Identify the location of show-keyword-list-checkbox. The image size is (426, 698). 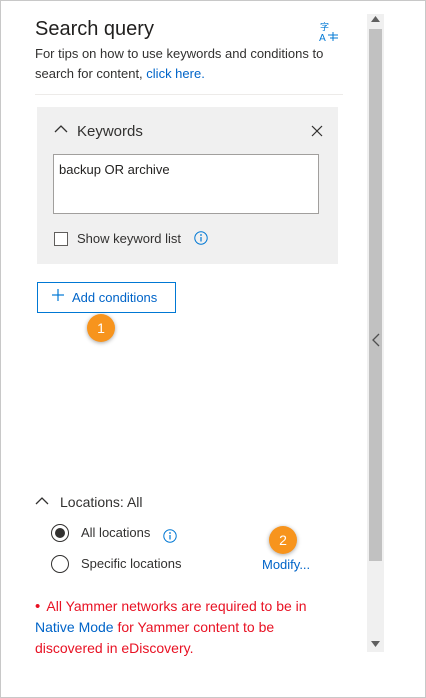
(61, 239).